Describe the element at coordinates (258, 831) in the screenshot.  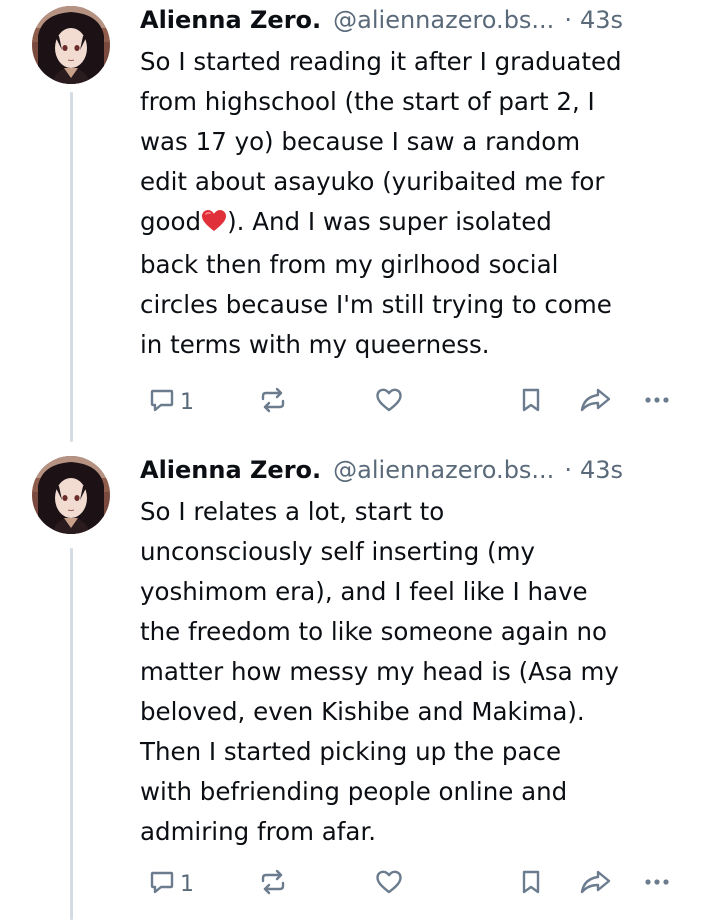
I see `post-text-line: admiring from afar.` at that location.